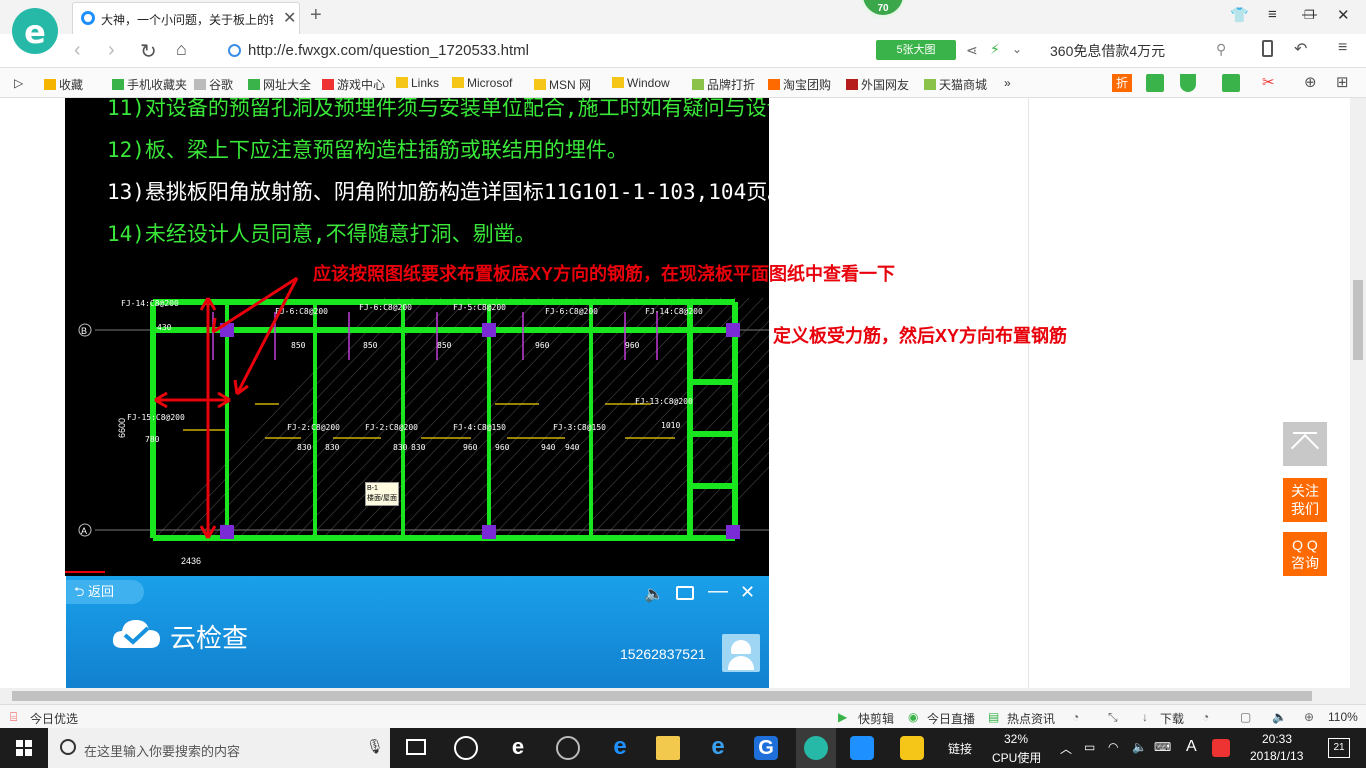 Image resolution: width=1366 pixels, height=768 pixels. What do you see at coordinates (1342, 82) in the screenshot?
I see `apps-grid-icon: ⊞` at bounding box center [1342, 82].